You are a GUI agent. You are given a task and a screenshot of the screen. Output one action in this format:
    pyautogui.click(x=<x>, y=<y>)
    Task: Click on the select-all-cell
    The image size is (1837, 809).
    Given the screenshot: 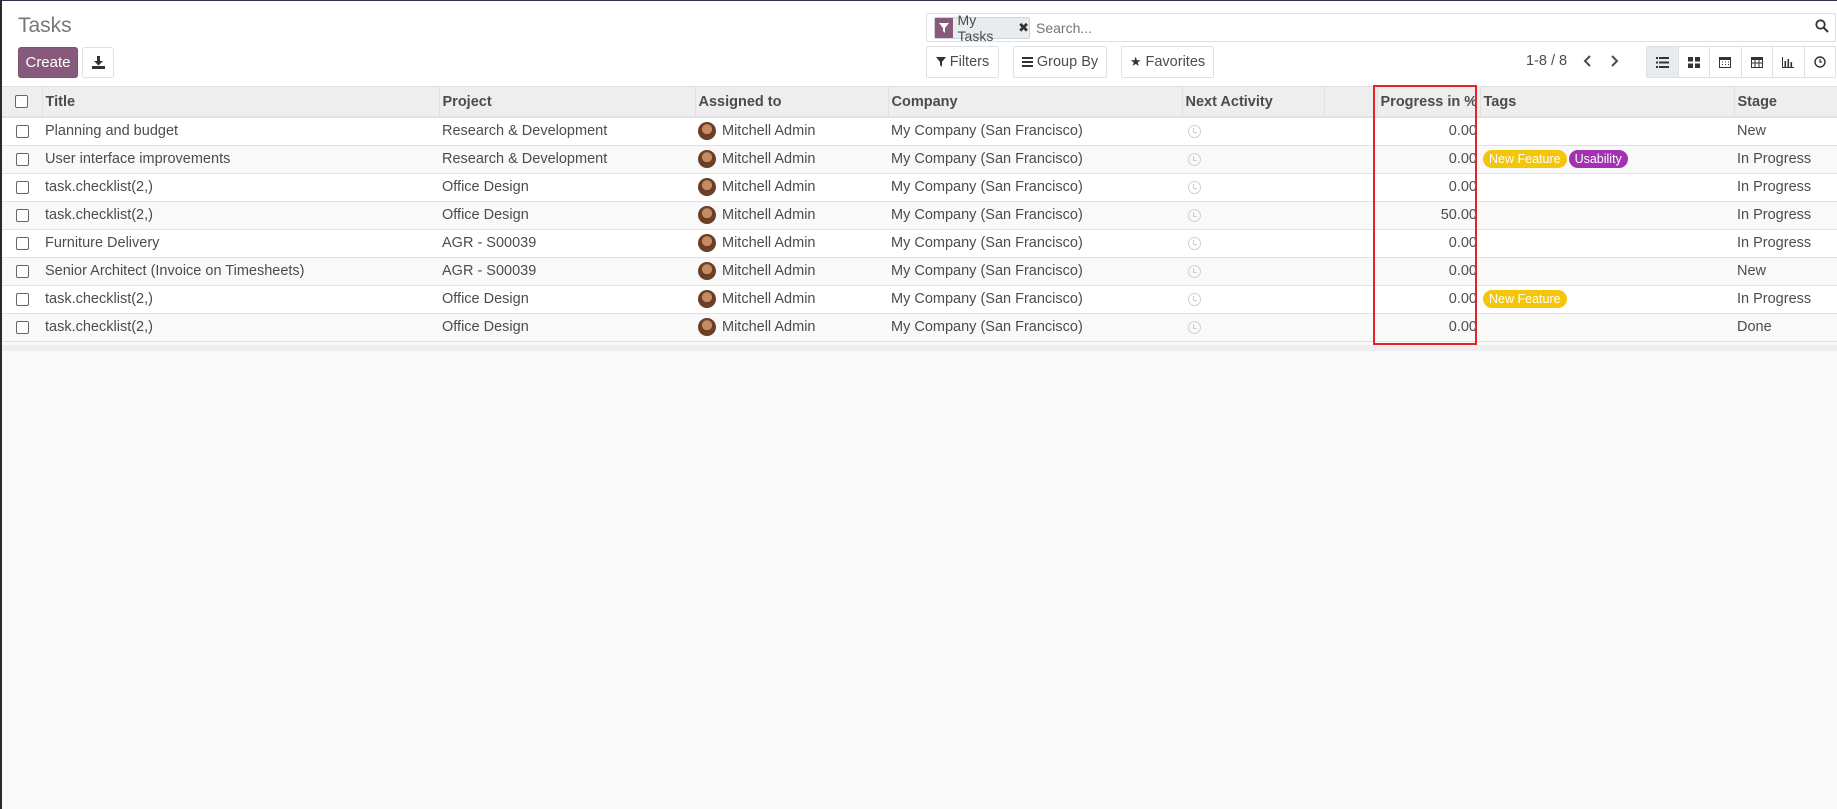 What is the action you would take?
    pyautogui.click(x=22, y=102)
    